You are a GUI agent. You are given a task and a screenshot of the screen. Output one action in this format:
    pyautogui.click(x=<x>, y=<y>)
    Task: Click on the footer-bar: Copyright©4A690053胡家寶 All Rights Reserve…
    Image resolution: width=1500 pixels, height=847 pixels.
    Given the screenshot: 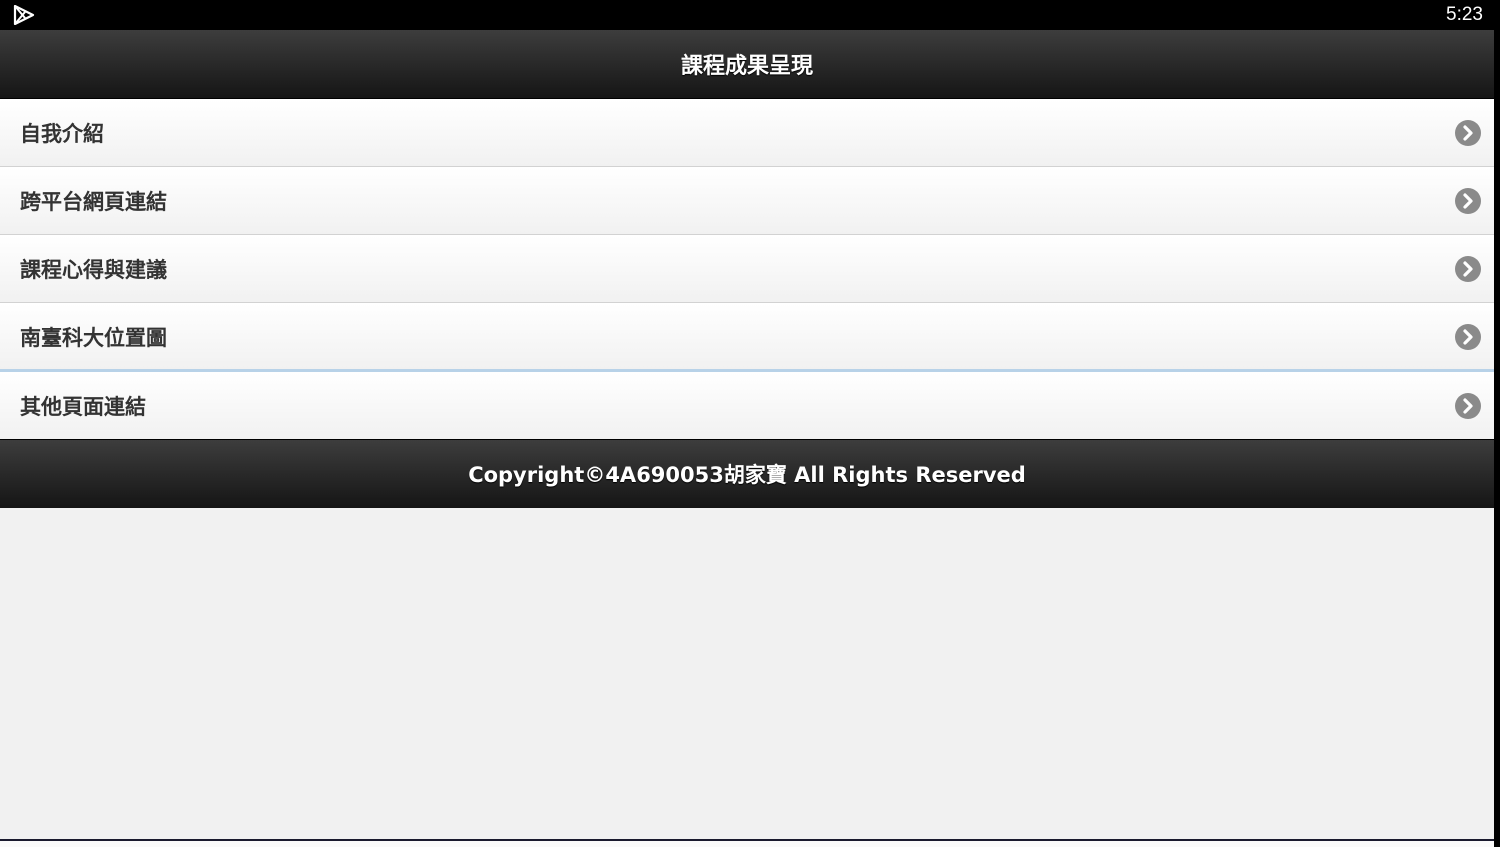 What is the action you would take?
    pyautogui.click(x=747, y=473)
    